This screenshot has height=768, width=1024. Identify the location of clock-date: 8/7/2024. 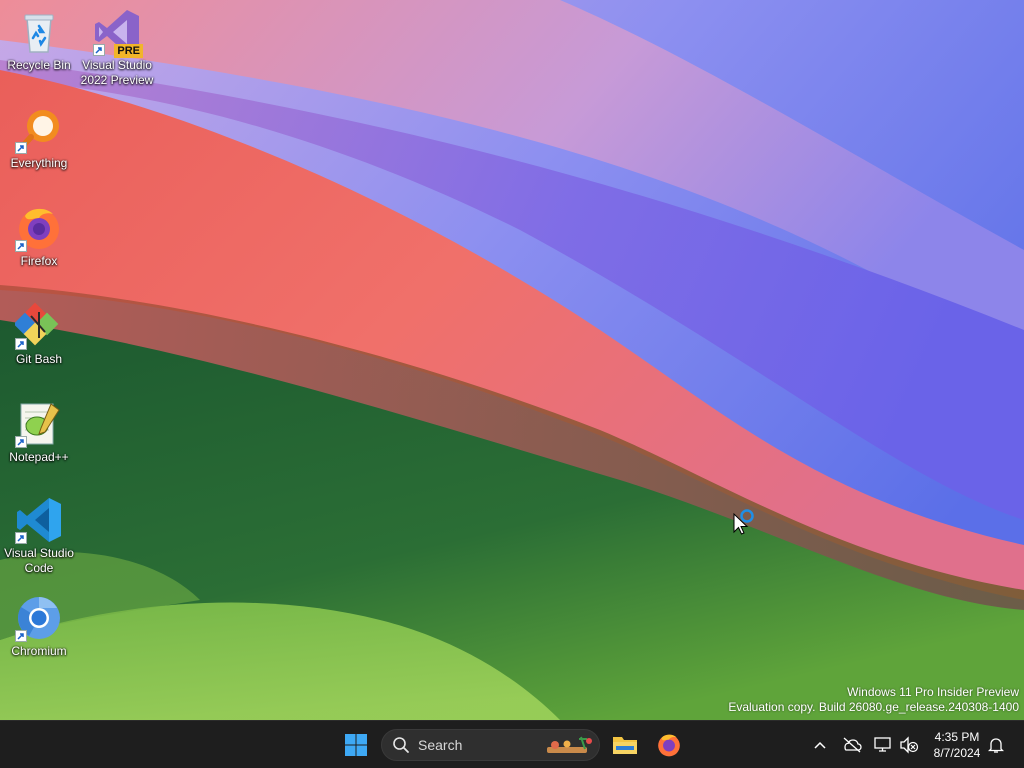
(957, 753).